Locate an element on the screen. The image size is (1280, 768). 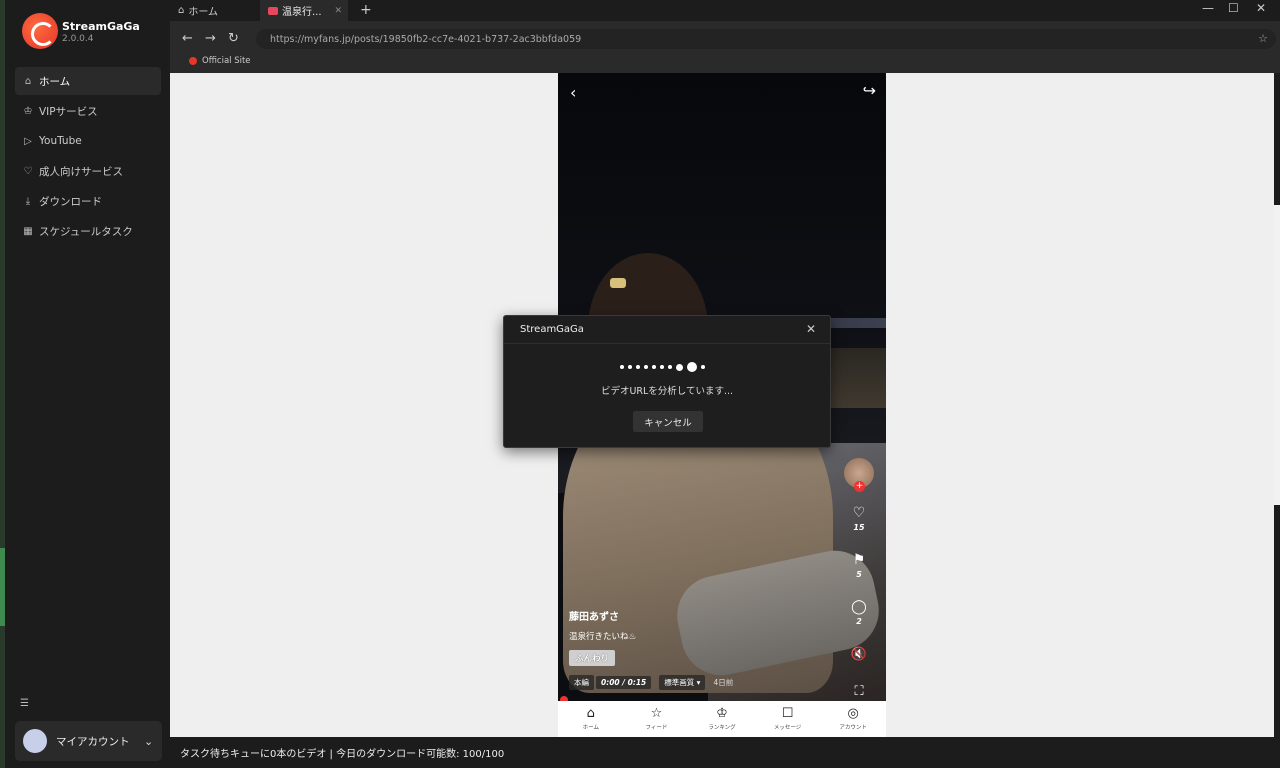
share-icon: ↪ is located at coordinates (869, 90).